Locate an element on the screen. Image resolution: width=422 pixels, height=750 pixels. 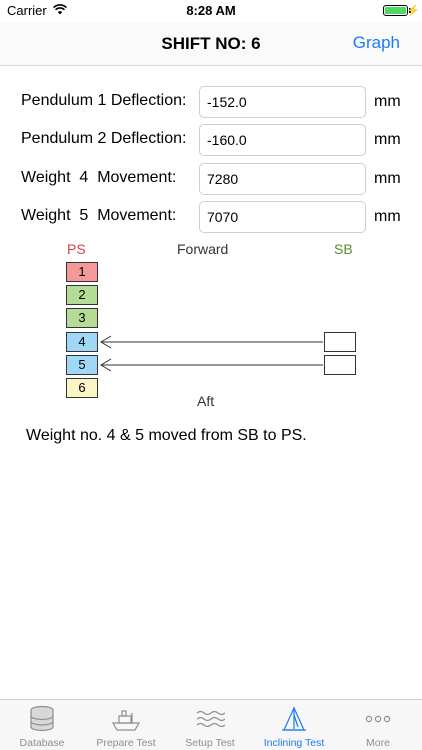
pendulum-2-field is located at coordinates (282, 140).